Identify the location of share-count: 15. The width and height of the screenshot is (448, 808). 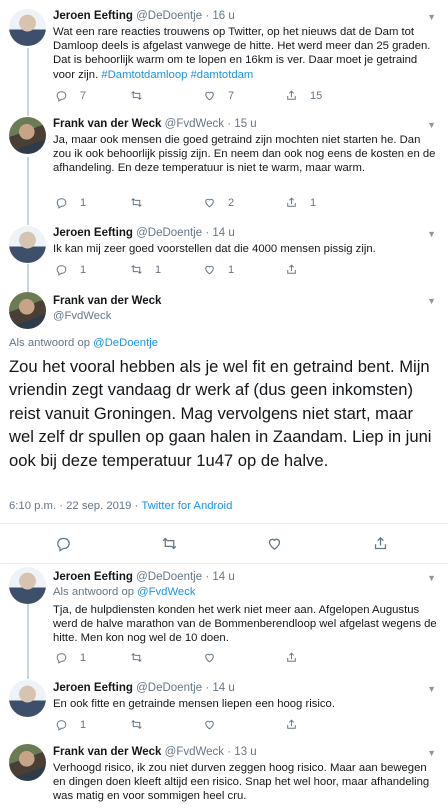
(316, 95).